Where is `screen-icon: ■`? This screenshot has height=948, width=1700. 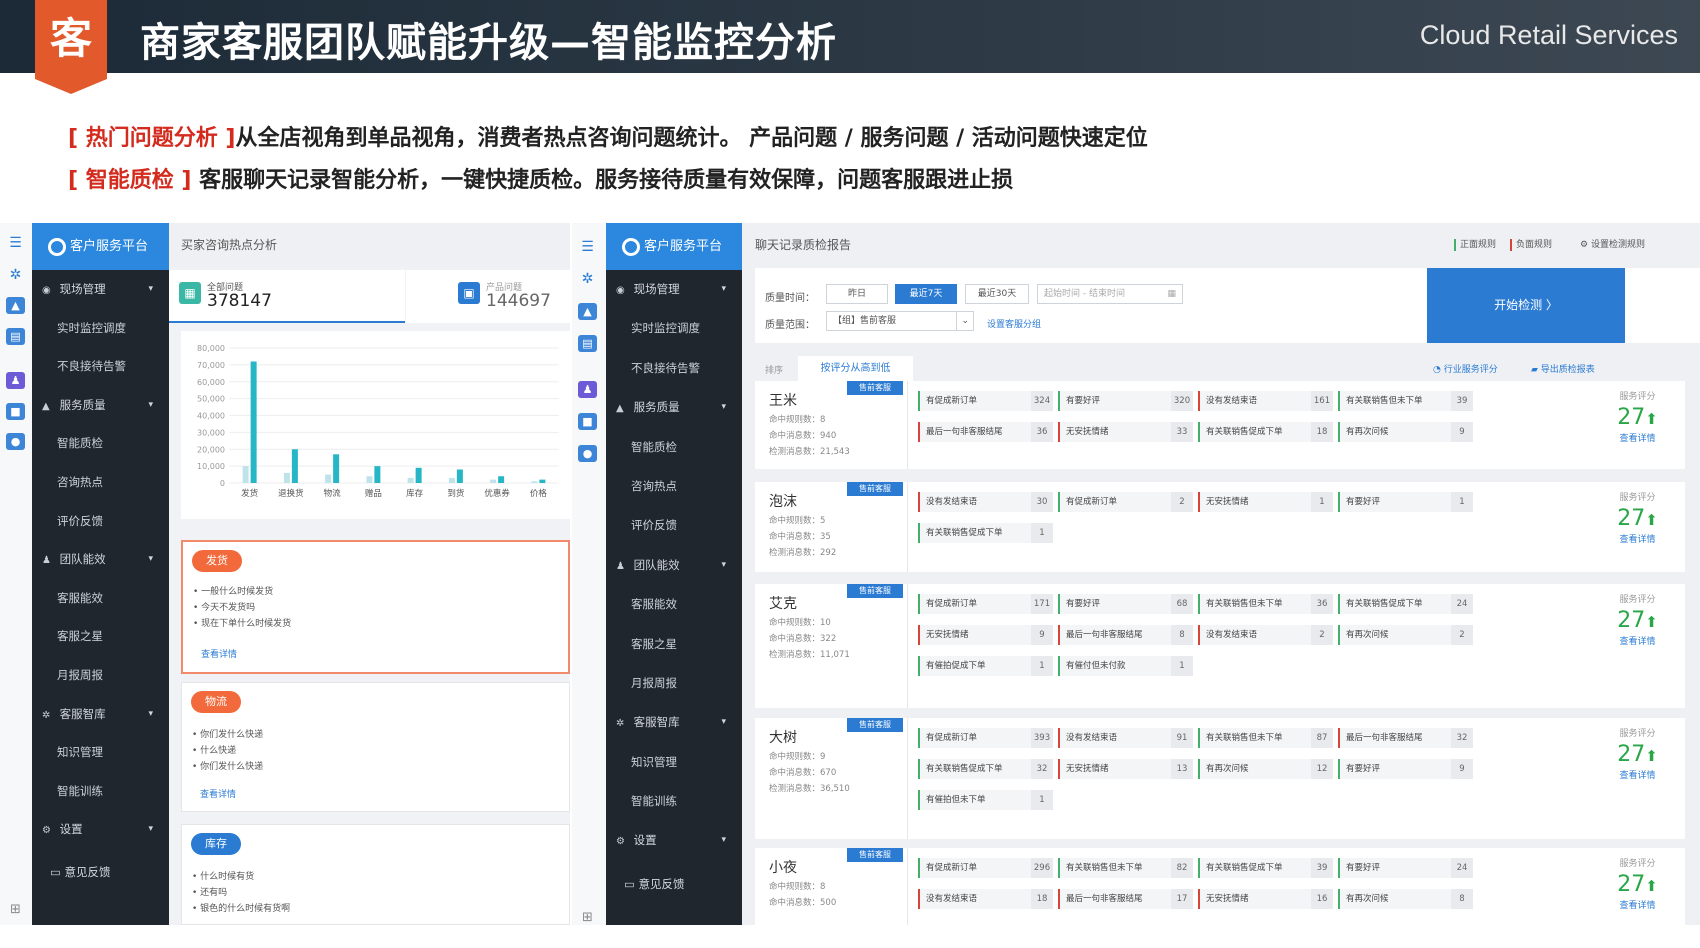
screen-icon: ■ is located at coordinates (15, 411).